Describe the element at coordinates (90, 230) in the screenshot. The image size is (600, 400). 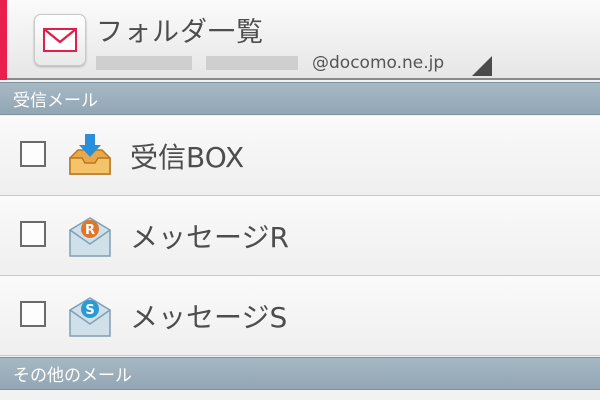
I see `message-r-badge: R` at that location.